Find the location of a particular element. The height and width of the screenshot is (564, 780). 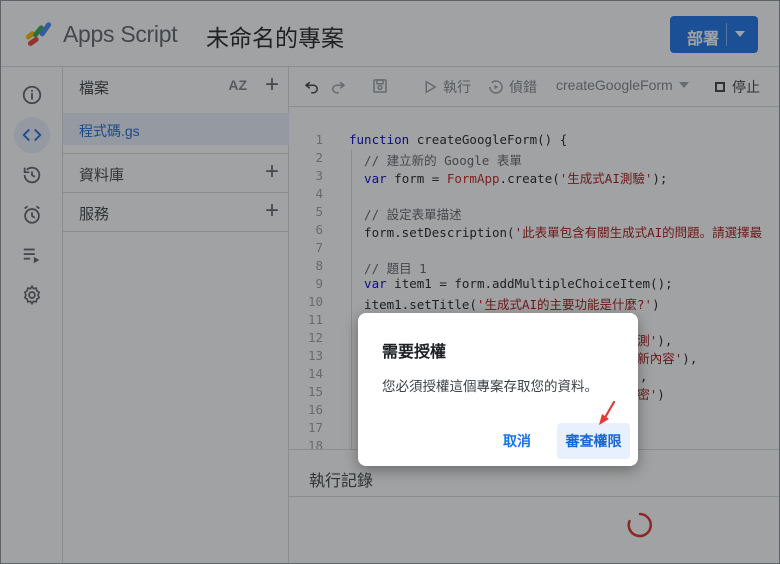

annotation-arrow-icon is located at coordinates (607, 412).